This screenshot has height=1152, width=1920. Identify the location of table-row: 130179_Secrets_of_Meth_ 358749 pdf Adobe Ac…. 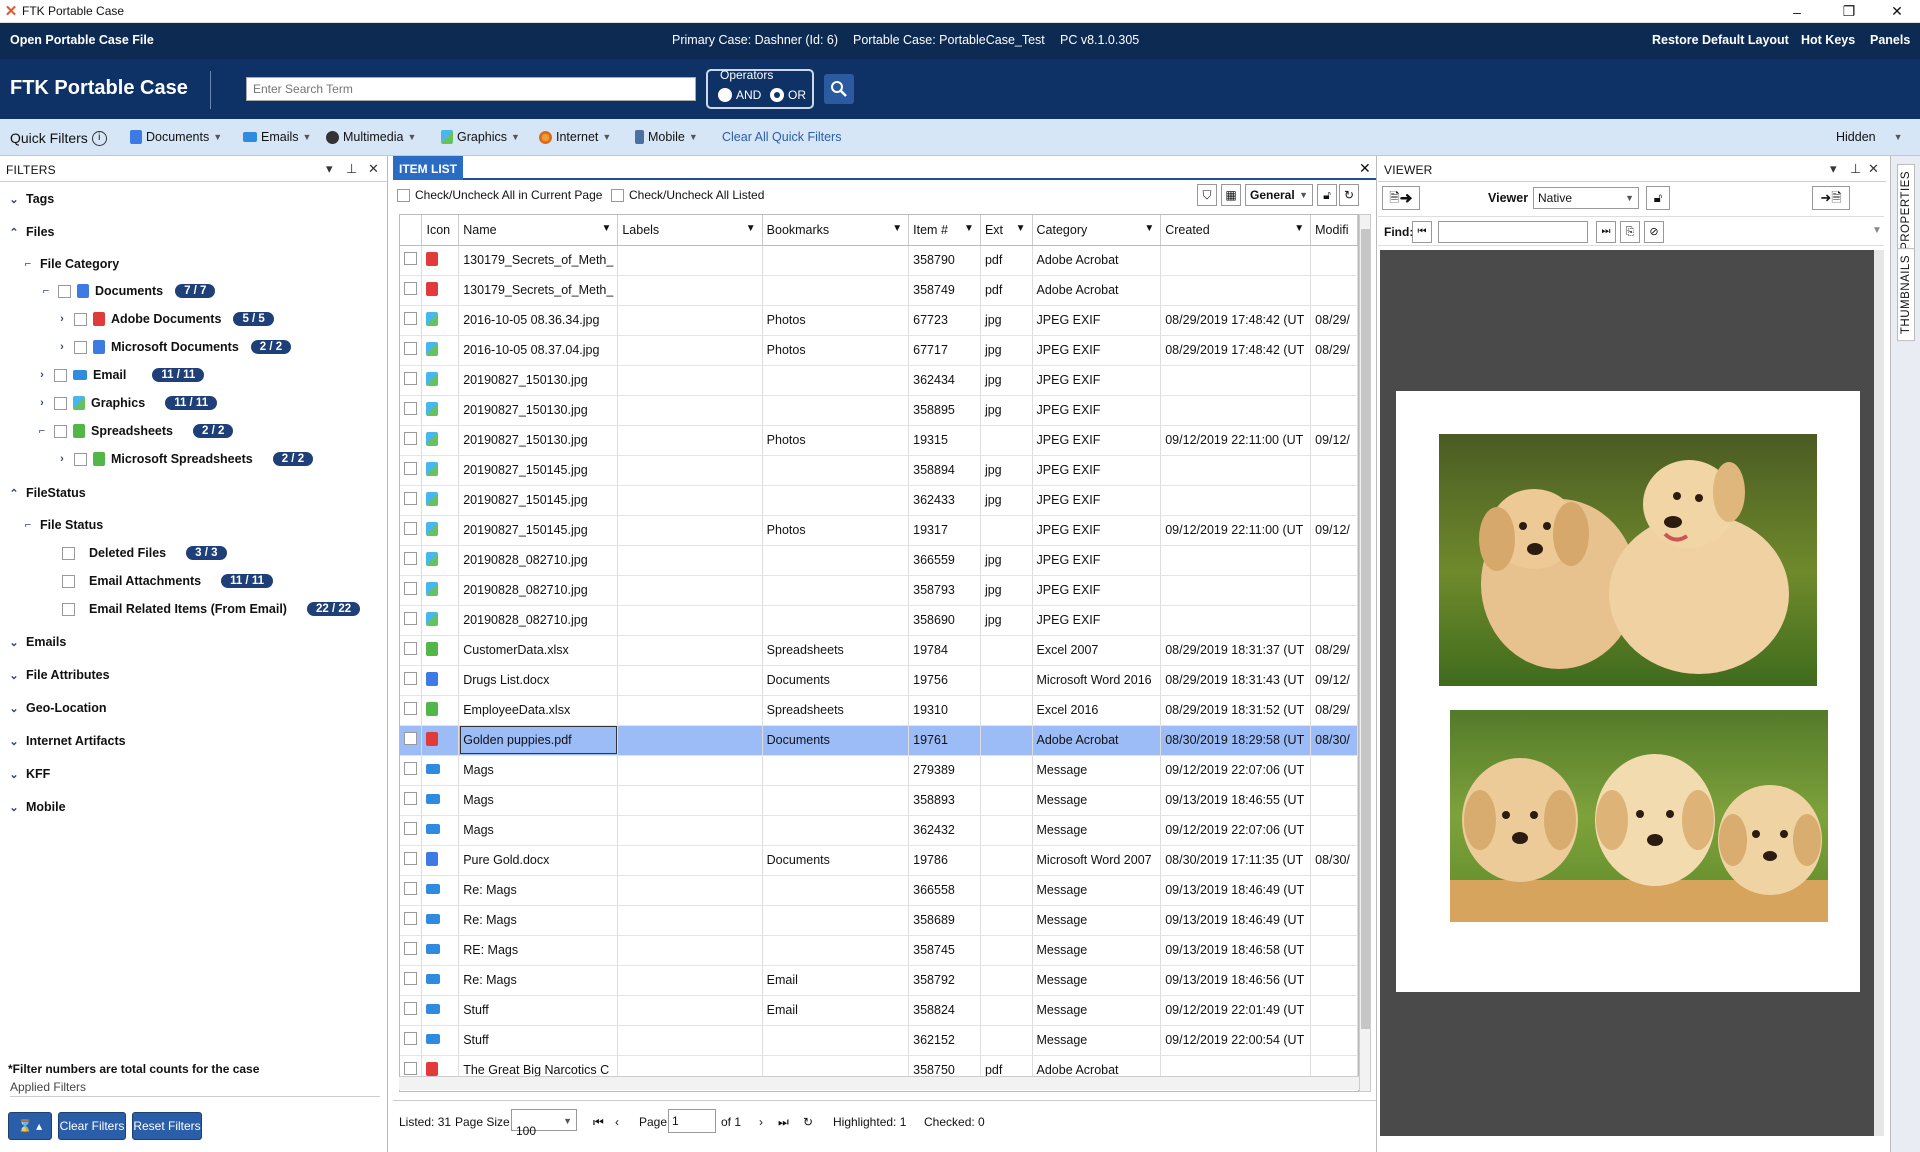
(879, 290).